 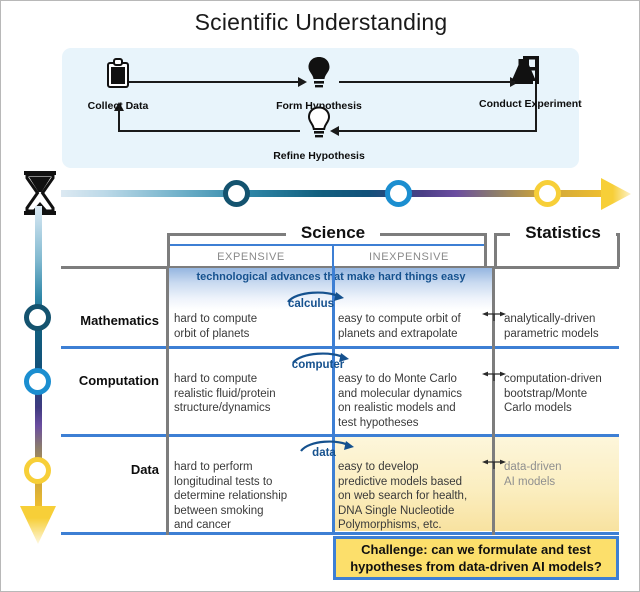 What do you see at coordinates (563, 233) in the screenshot?
I see `statistics-header-label: Statistics` at bounding box center [563, 233].